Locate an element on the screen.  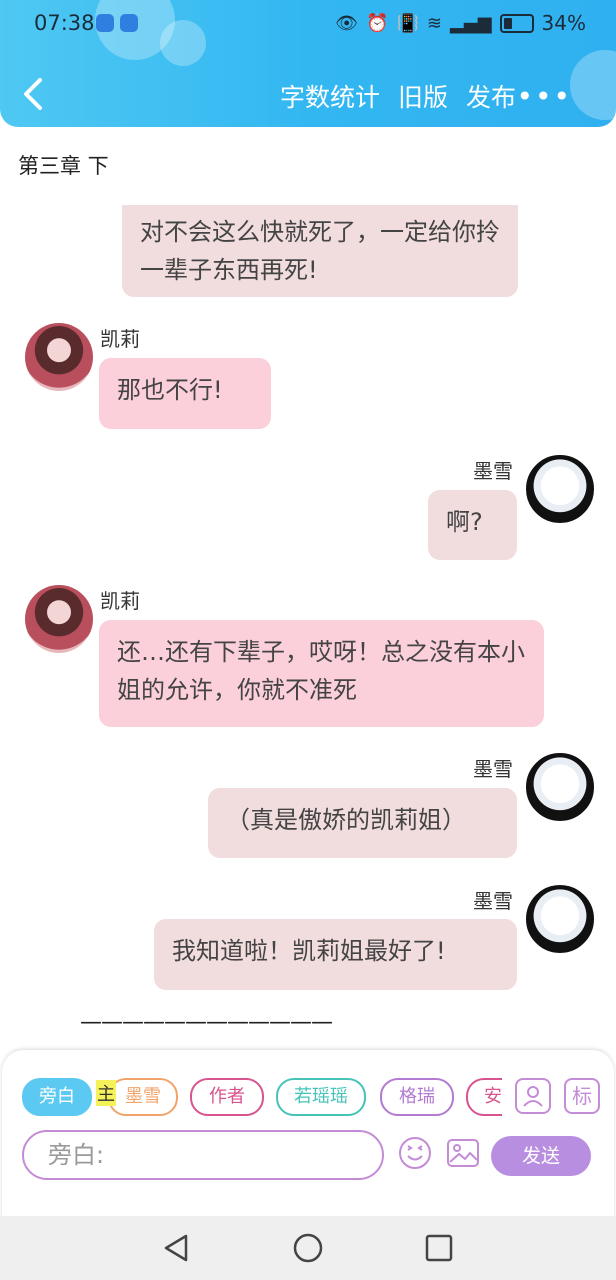
nav-home-icon is located at coordinates (308, 1248).